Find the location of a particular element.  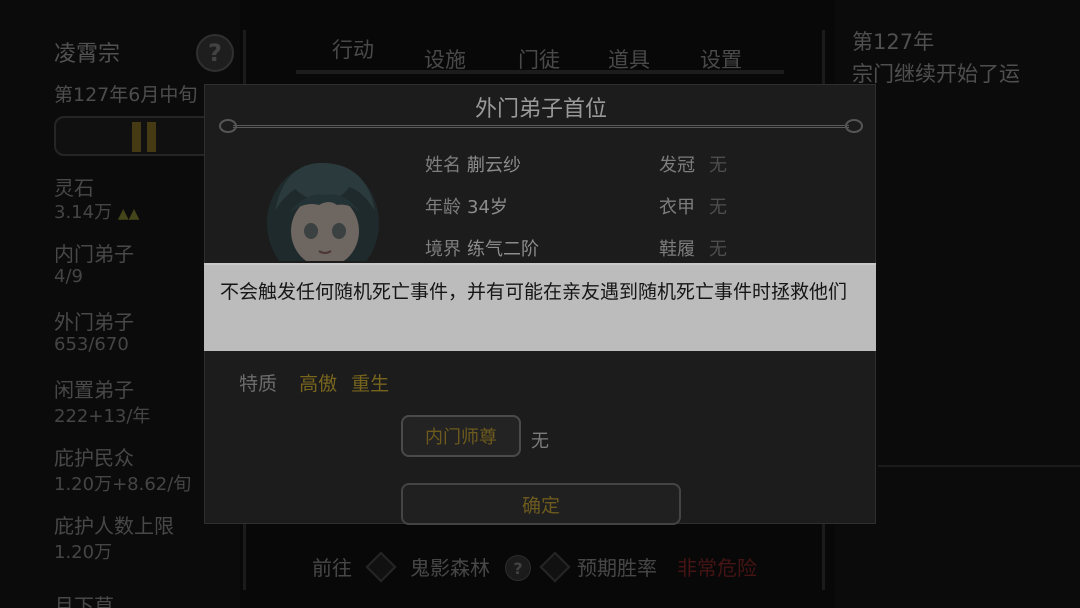

title-divider is located at coordinates (541, 126).